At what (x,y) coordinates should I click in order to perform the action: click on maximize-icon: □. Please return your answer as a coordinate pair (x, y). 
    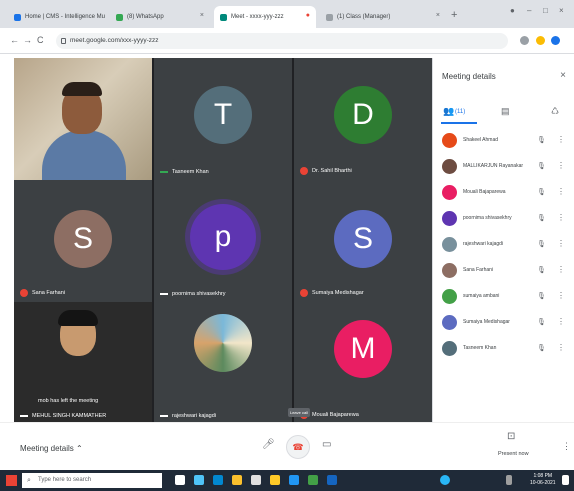
    Looking at the image, I should click on (545, 10).